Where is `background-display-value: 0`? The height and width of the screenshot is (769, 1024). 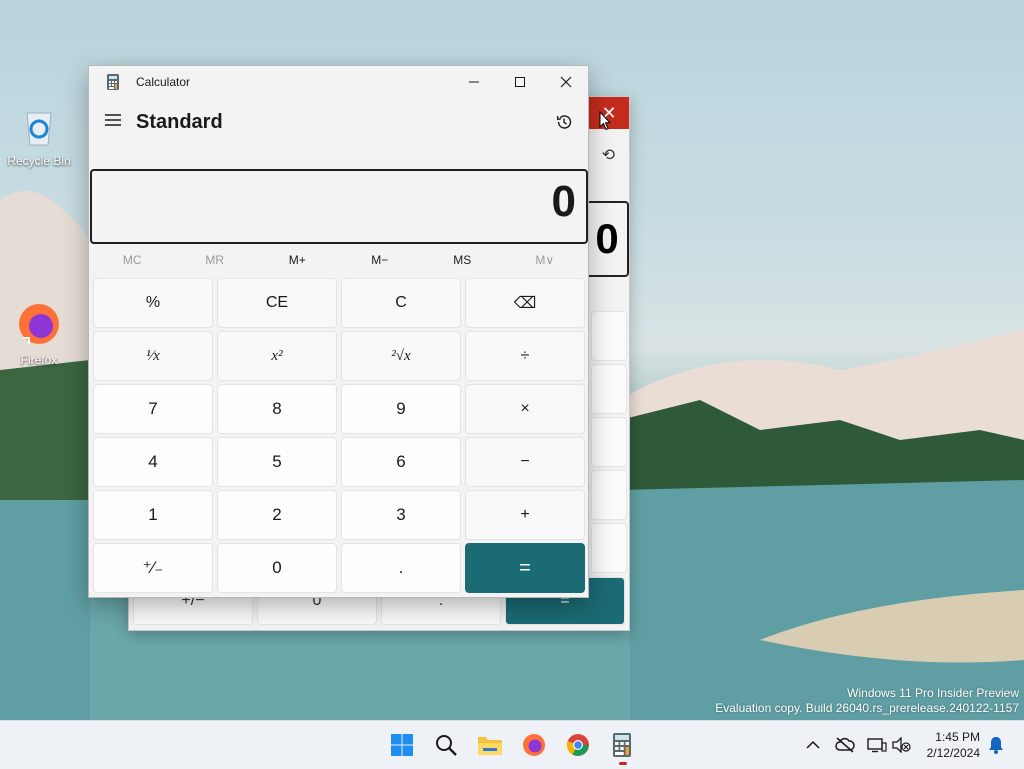 background-display-value: 0 is located at coordinates (607, 238).